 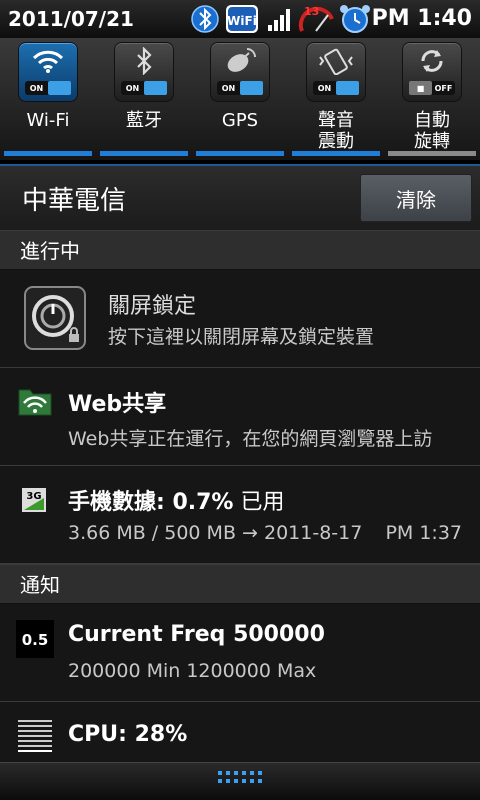 What do you see at coordinates (71, 19) in the screenshot?
I see `status-date: 2011/07/21` at bounding box center [71, 19].